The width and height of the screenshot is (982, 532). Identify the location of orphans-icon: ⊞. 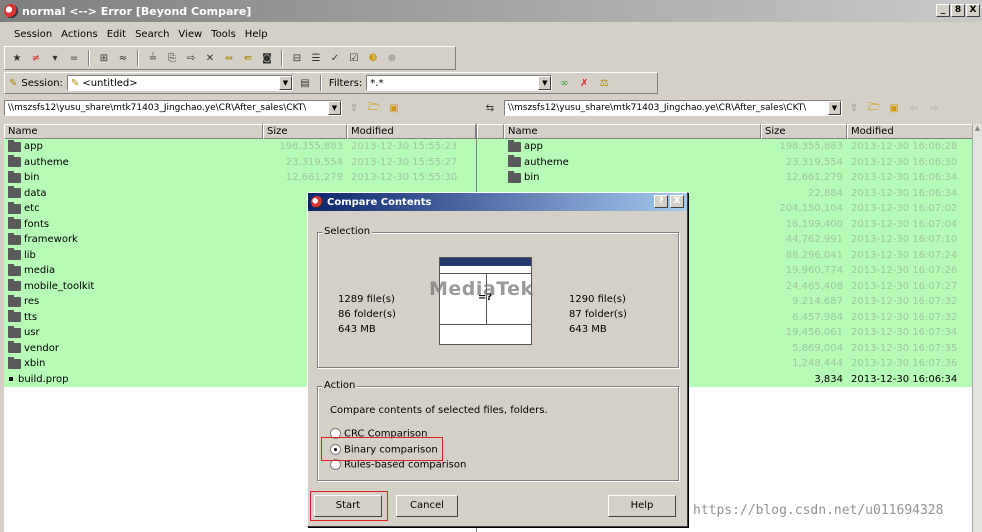
(104, 58).